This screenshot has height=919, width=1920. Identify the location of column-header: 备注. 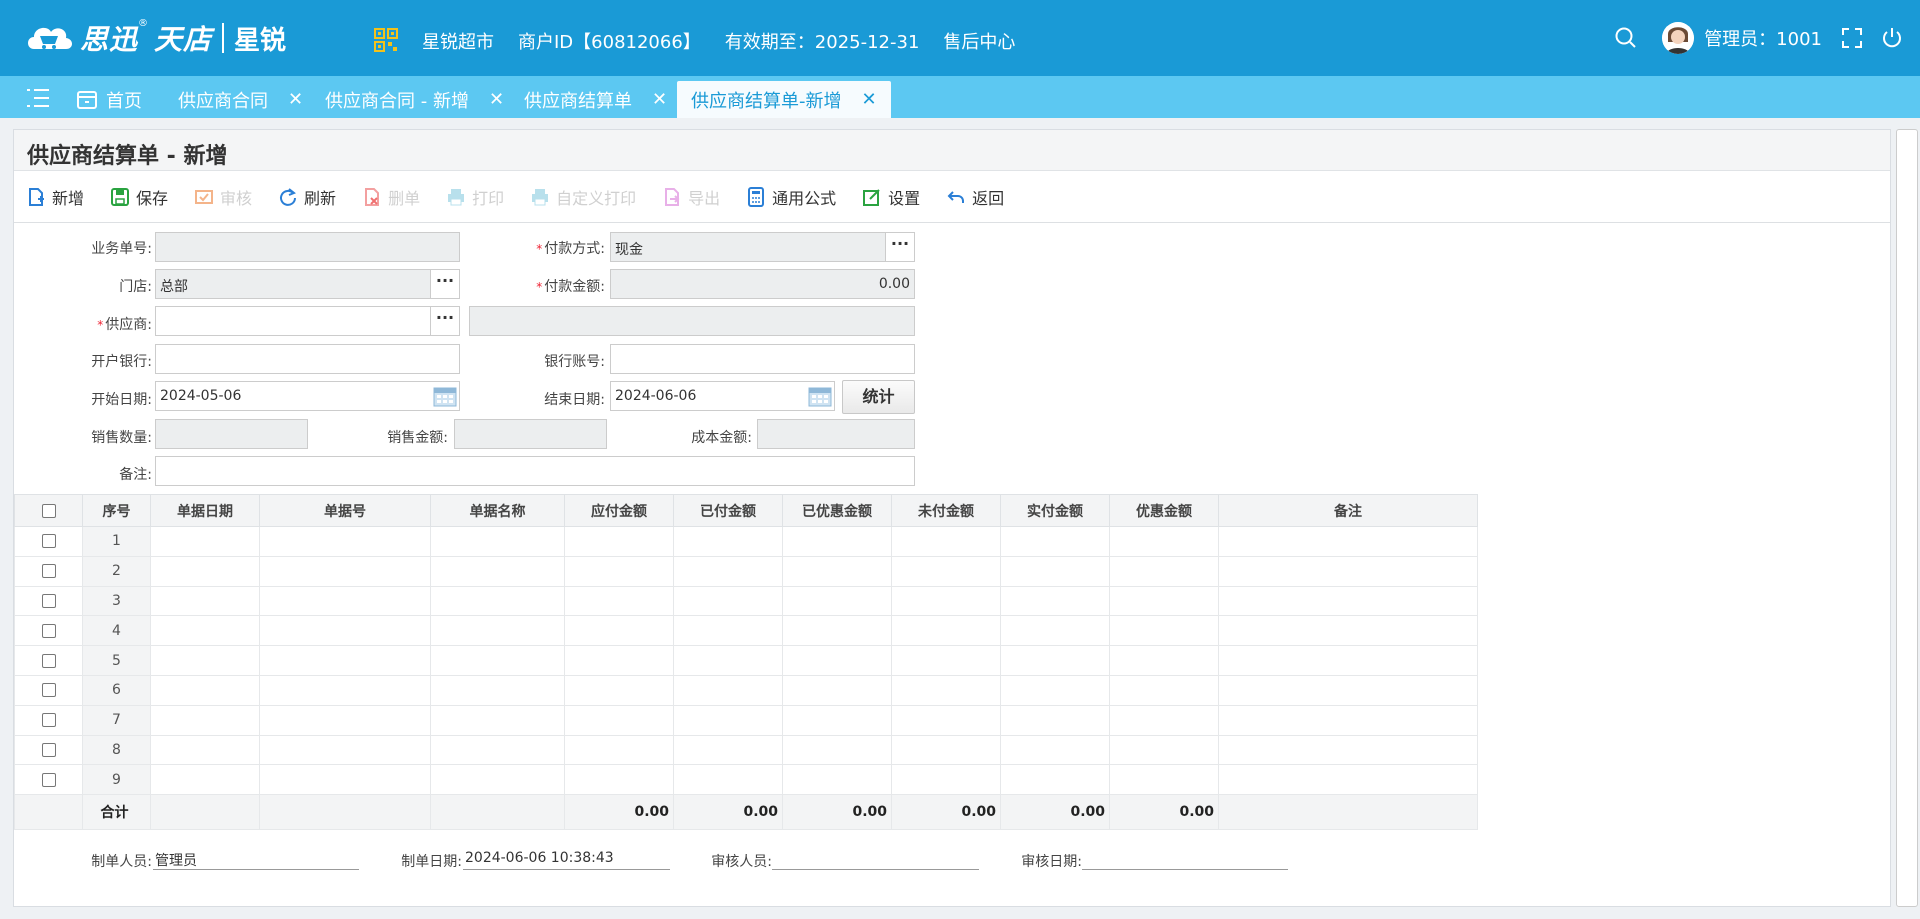
(1348, 510).